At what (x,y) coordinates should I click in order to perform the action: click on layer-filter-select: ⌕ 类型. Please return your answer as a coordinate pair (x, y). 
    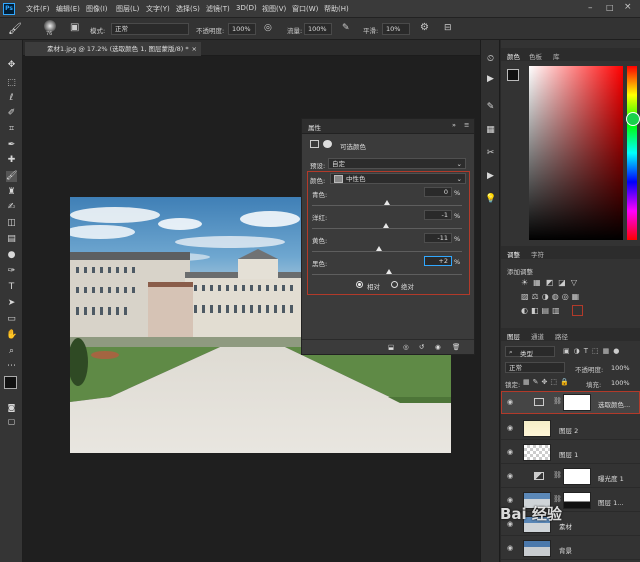
    Looking at the image, I should click on (530, 352).